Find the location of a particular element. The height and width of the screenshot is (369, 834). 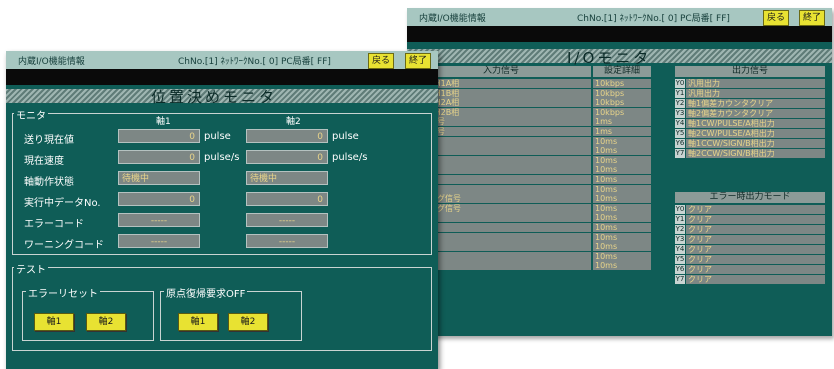

axis2-position-unit: pulse is located at coordinates (345, 136).